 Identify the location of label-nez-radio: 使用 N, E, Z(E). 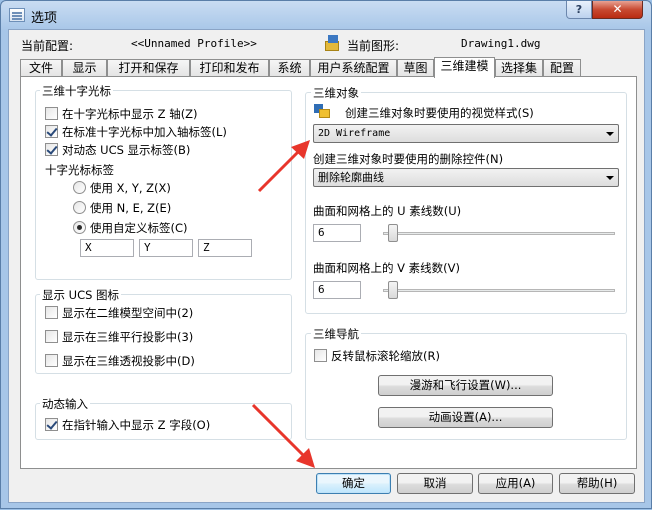
(122, 208).